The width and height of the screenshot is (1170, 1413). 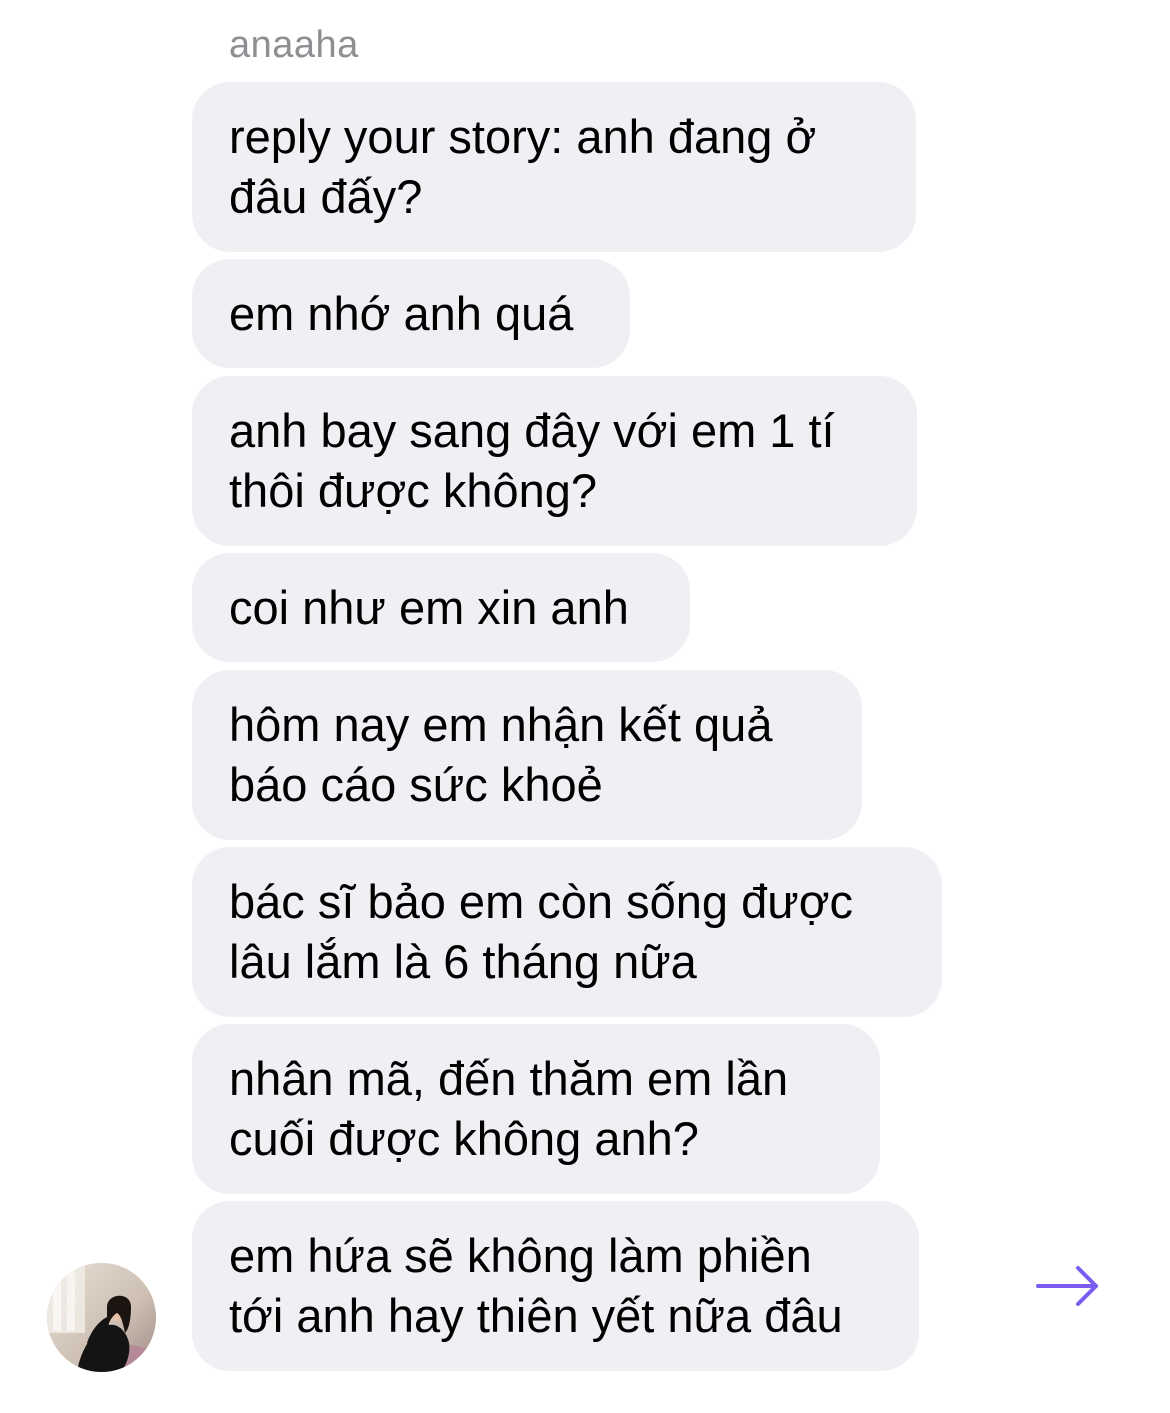 I want to click on message-bubble: em nhớ anh quá, so click(x=411, y=313).